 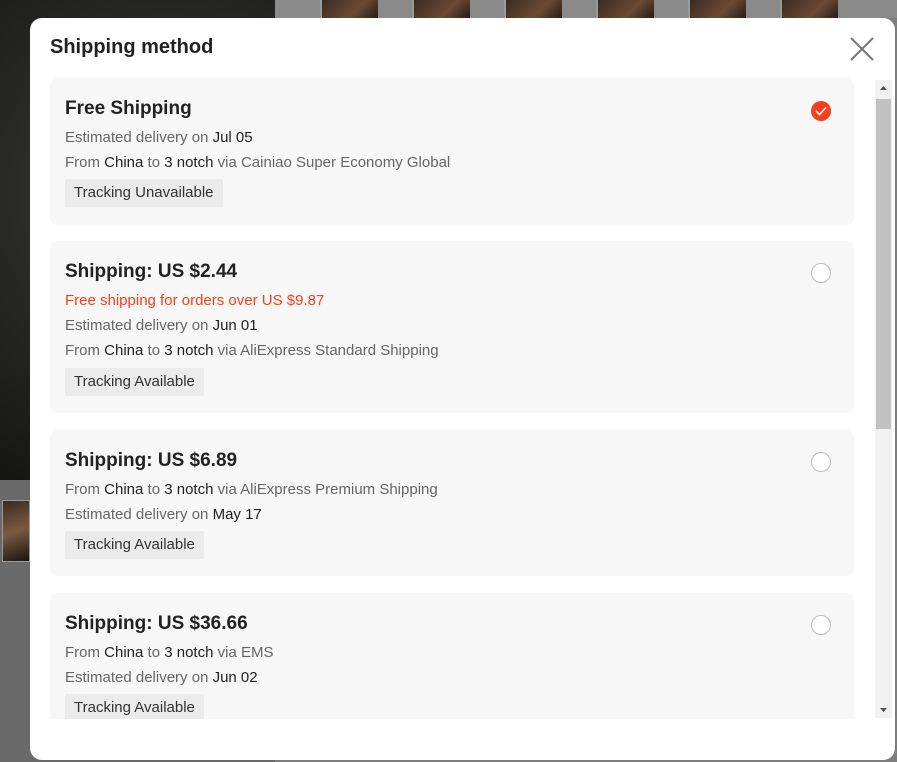 What do you see at coordinates (161, 325) in the screenshot?
I see `estimated-delivery: Estimated delivery on Jun 01` at bounding box center [161, 325].